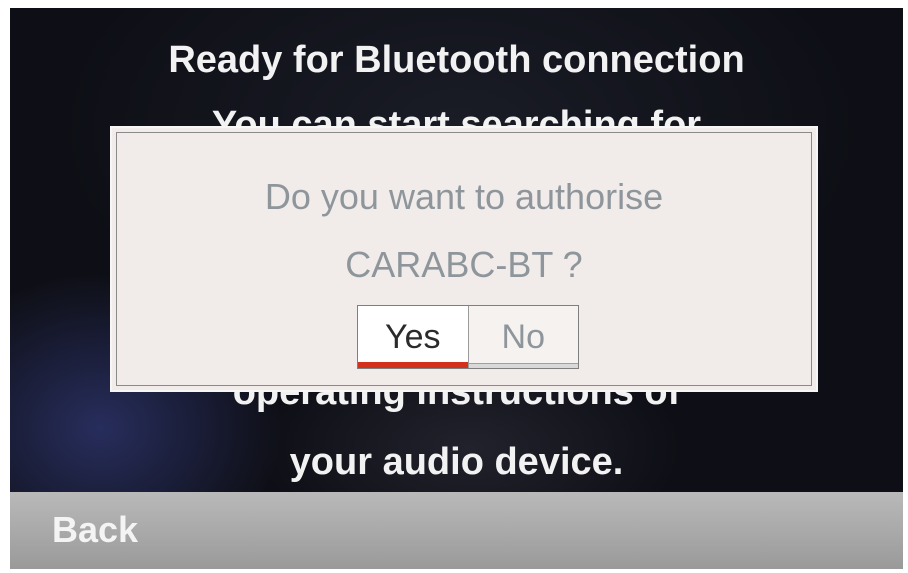 This screenshot has width=908, height=573. I want to click on back-button: Back, so click(95, 530).